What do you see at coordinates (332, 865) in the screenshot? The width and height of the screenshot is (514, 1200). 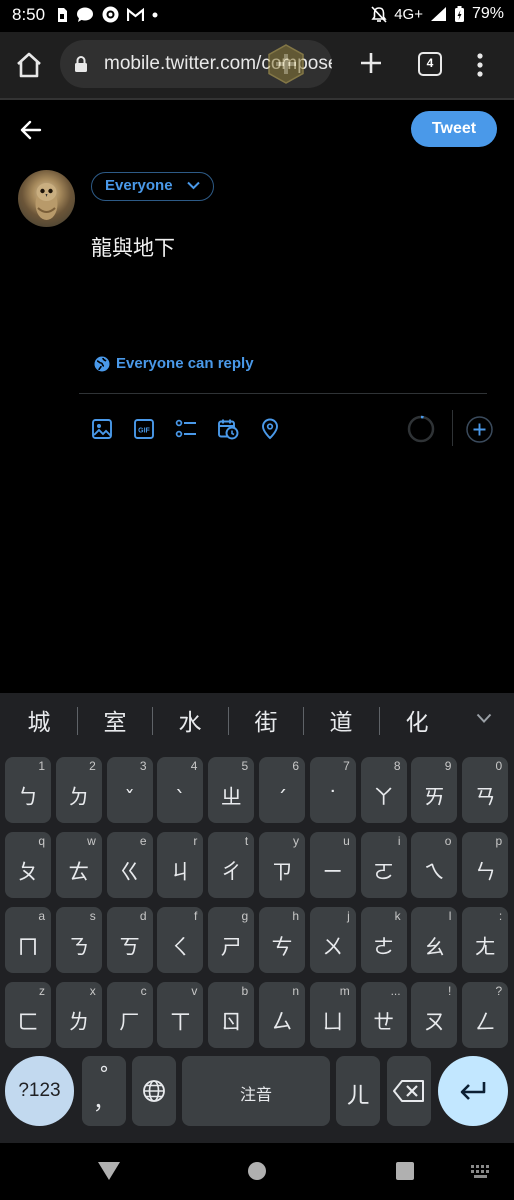 I see `keyboard-key: uㄧ` at bounding box center [332, 865].